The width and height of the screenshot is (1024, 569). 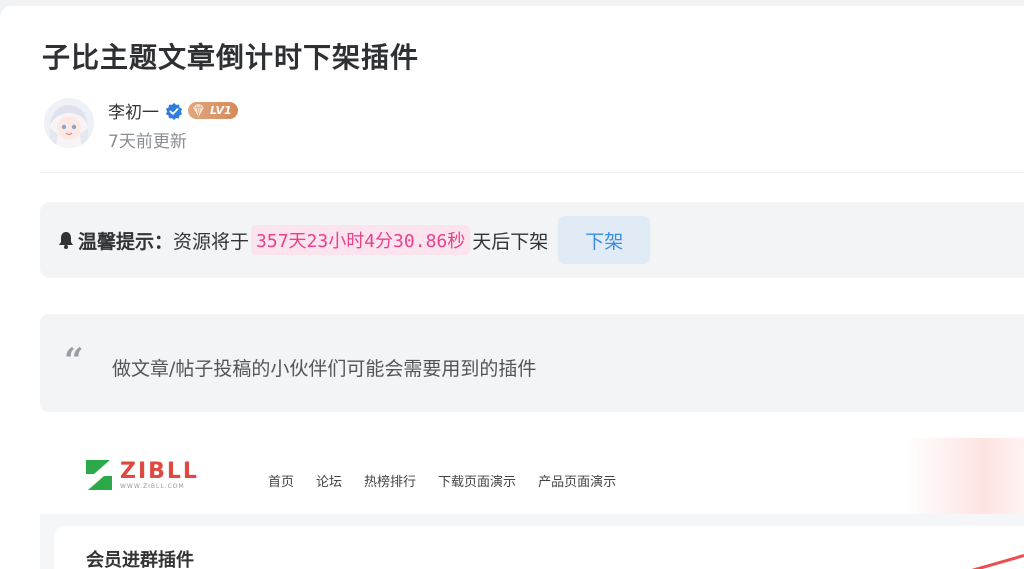 I want to click on logo-sub: WWW.ZIBLL.COM, so click(x=152, y=486).